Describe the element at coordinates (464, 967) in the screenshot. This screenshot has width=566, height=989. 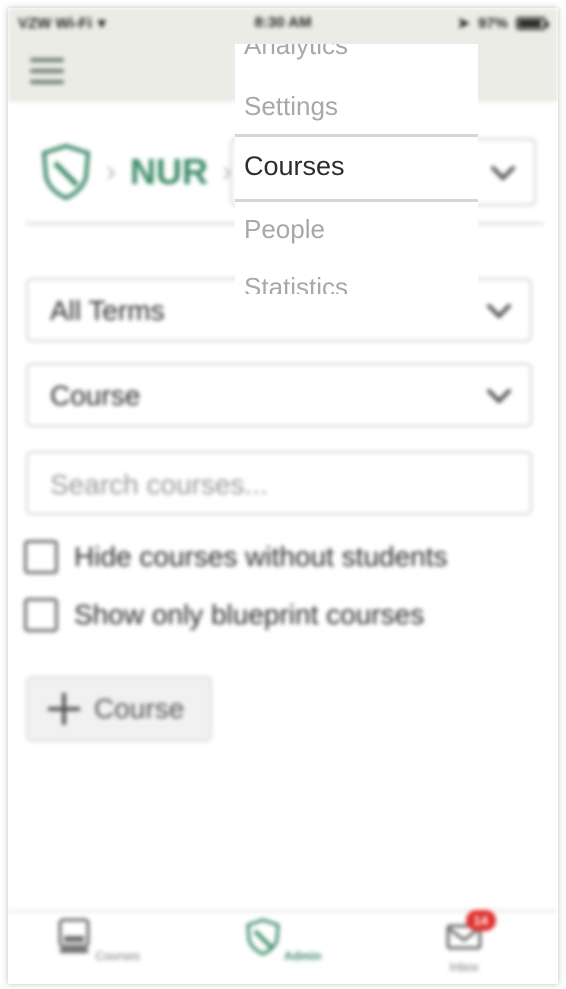
I see `tab-inbox-label: Inbox` at that location.